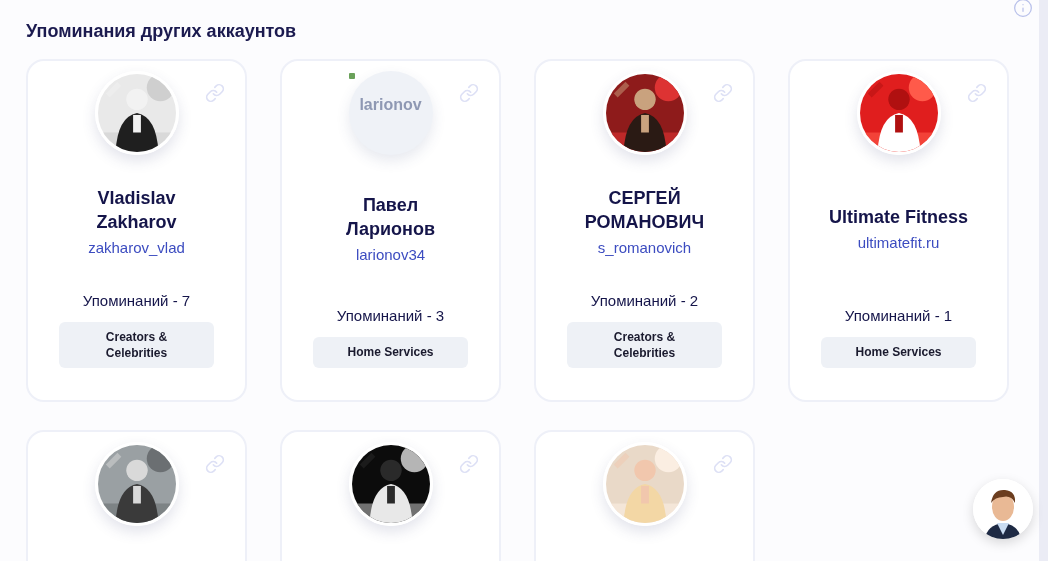  Describe the element at coordinates (898, 315) in the screenshot. I see `mentions-count: Упоминаний - 1` at that location.